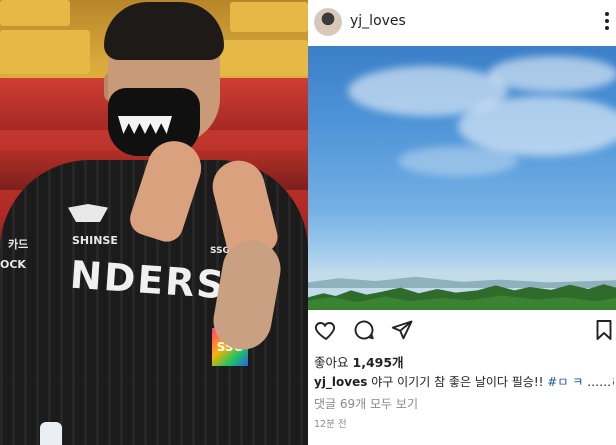  I want to click on player-hair, so click(164, 31).